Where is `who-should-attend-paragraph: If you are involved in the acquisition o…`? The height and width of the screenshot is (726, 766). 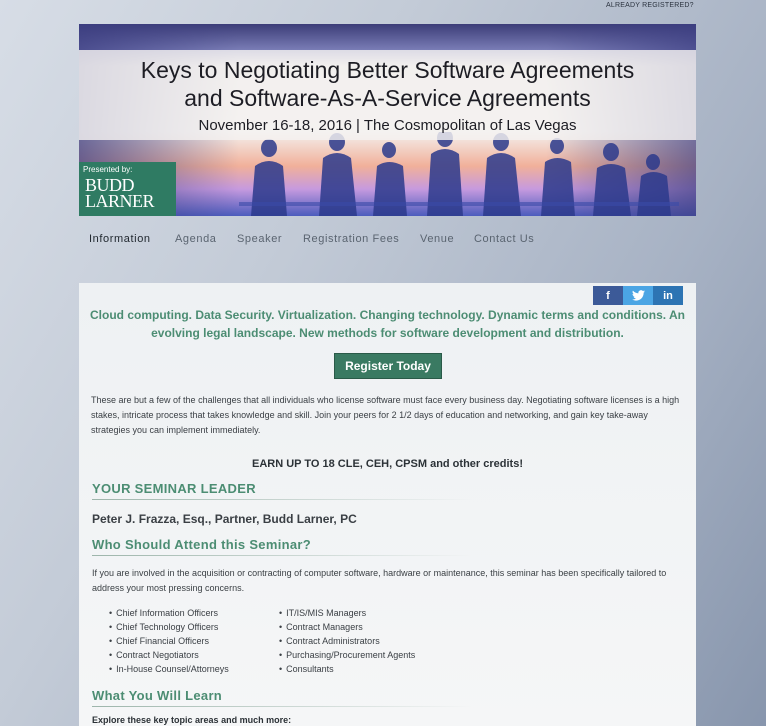 who-should-attend-paragraph: If you are involved in the acquisition o… is located at coordinates (379, 580).